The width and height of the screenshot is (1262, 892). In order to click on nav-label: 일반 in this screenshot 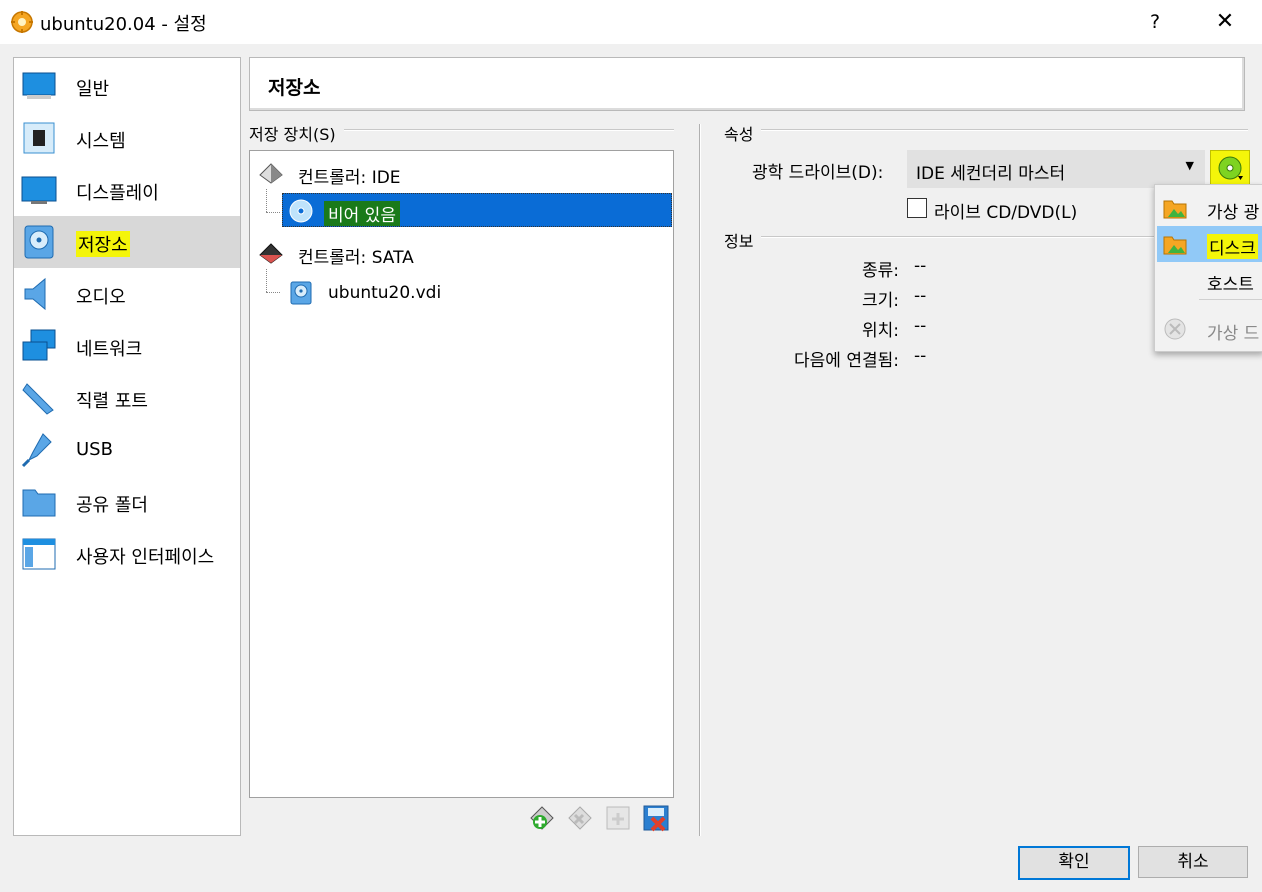, I will do `click(93, 89)`.